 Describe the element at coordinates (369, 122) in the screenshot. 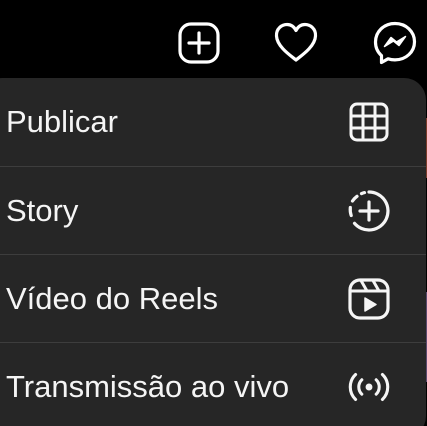

I see `grid-icon` at that location.